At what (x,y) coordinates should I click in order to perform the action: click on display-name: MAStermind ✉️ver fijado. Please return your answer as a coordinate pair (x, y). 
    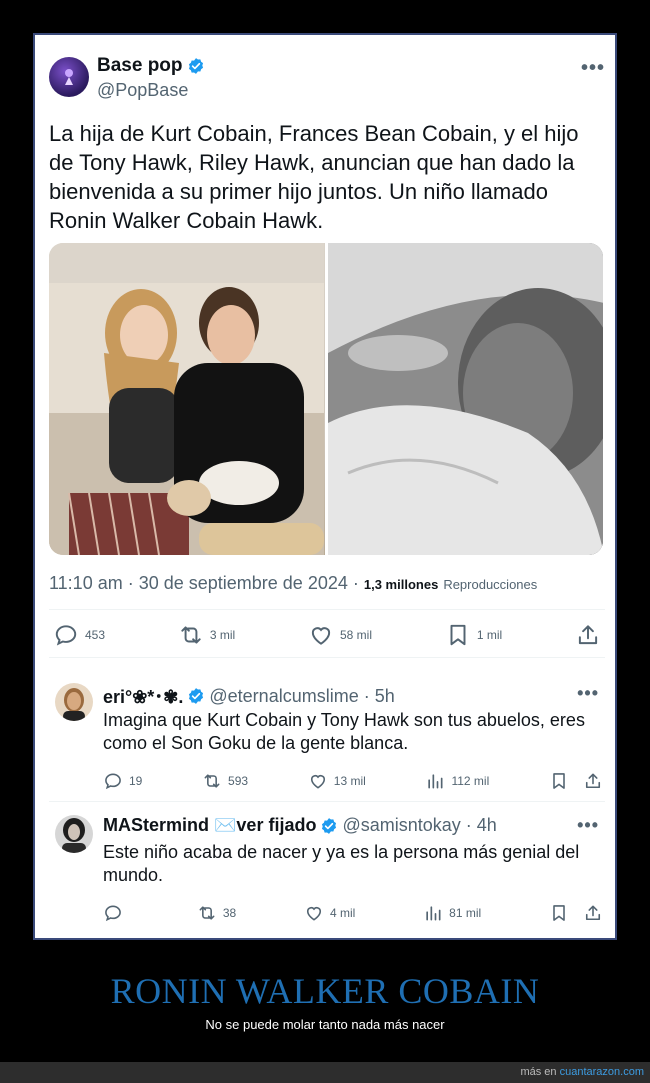
    Looking at the image, I should click on (209, 825).